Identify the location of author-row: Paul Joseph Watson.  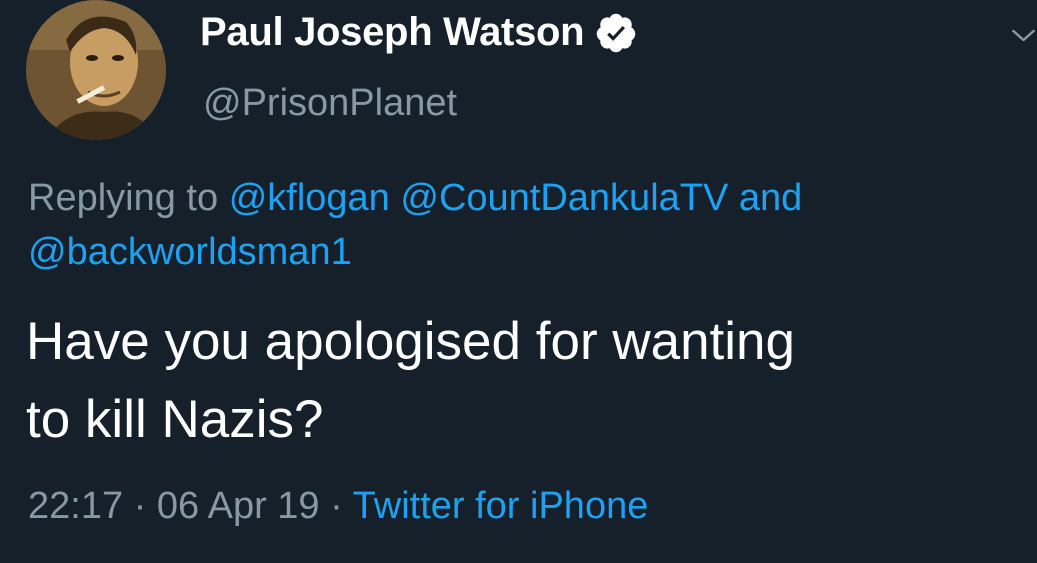
(419, 32).